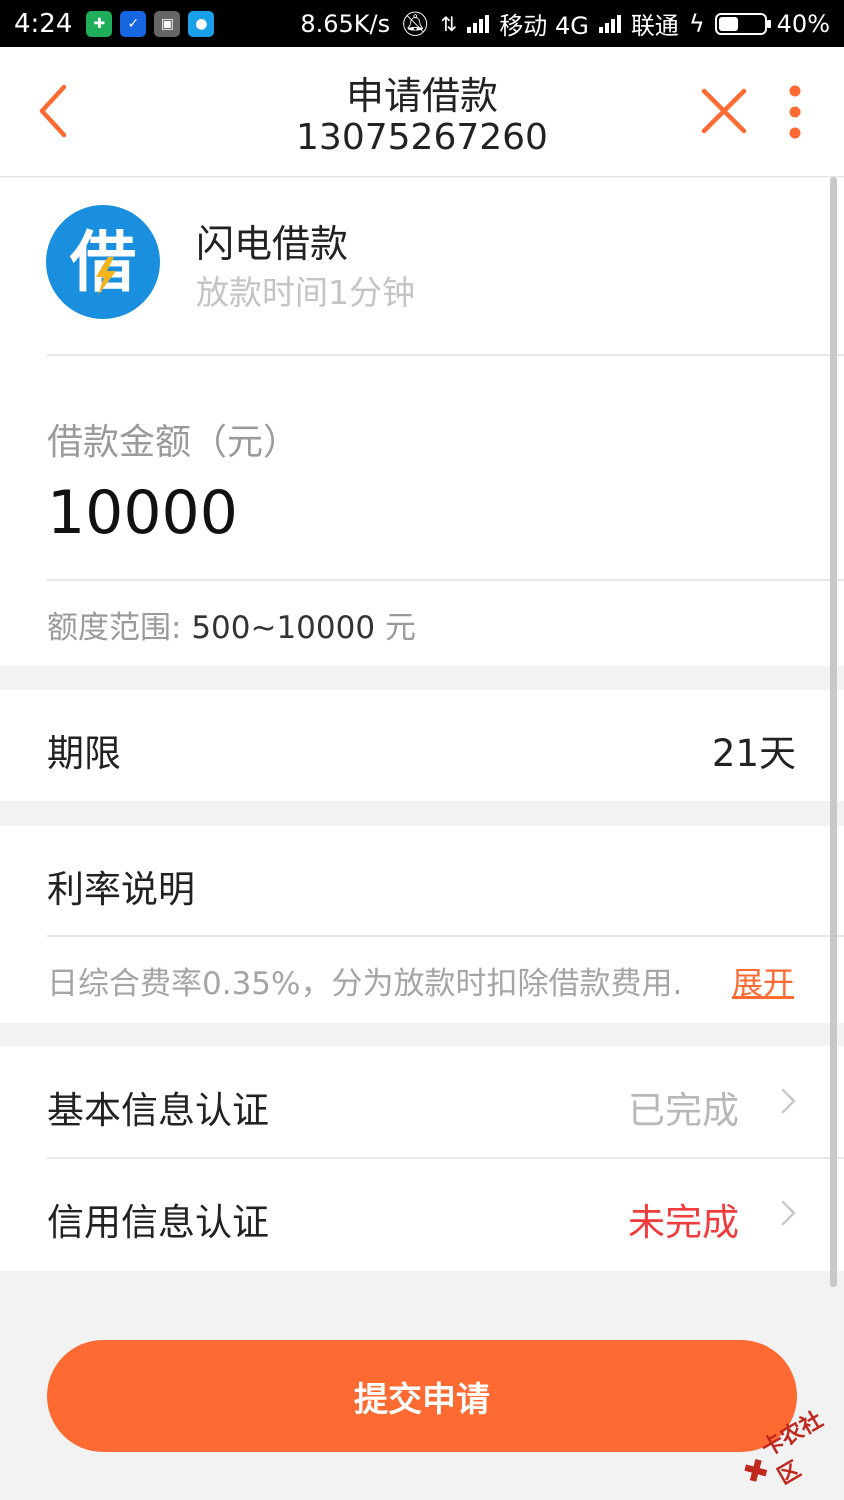 This screenshot has width=844, height=1500. What do you see at coordinates (415, 23) in the screenshot?
I see `bell-muted-icon: 🔕︎` at bounding box center [415, 23].